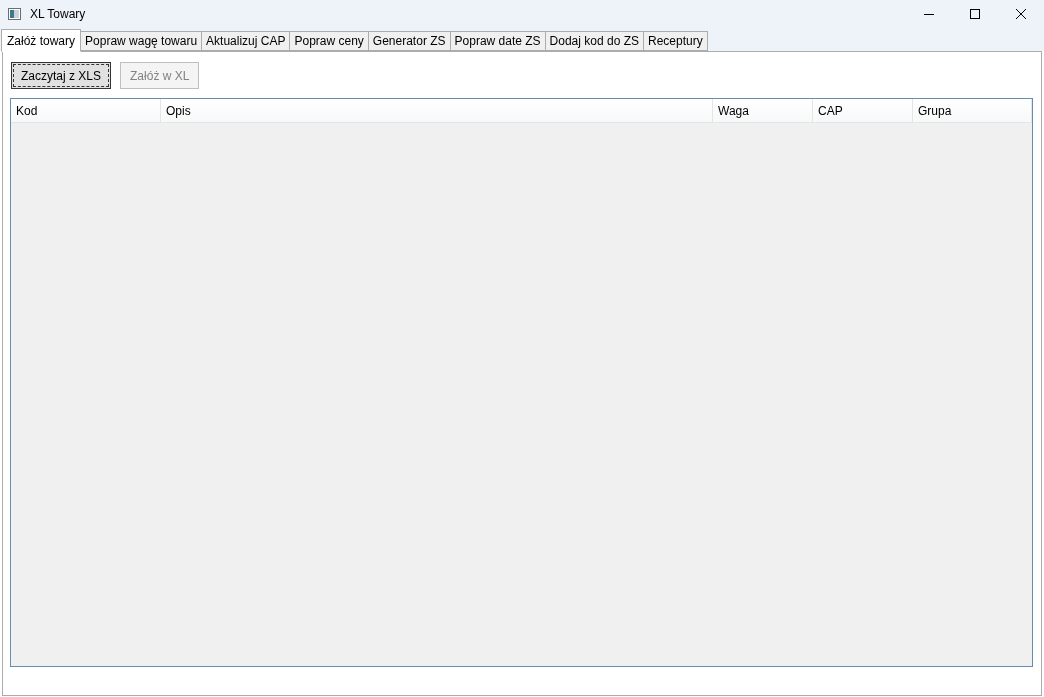 The image size is (1044, 697). What do you see at coordinates (437, 110) in the screenshot?
I see `column-header: Opis` at bounding box center [437, 110].